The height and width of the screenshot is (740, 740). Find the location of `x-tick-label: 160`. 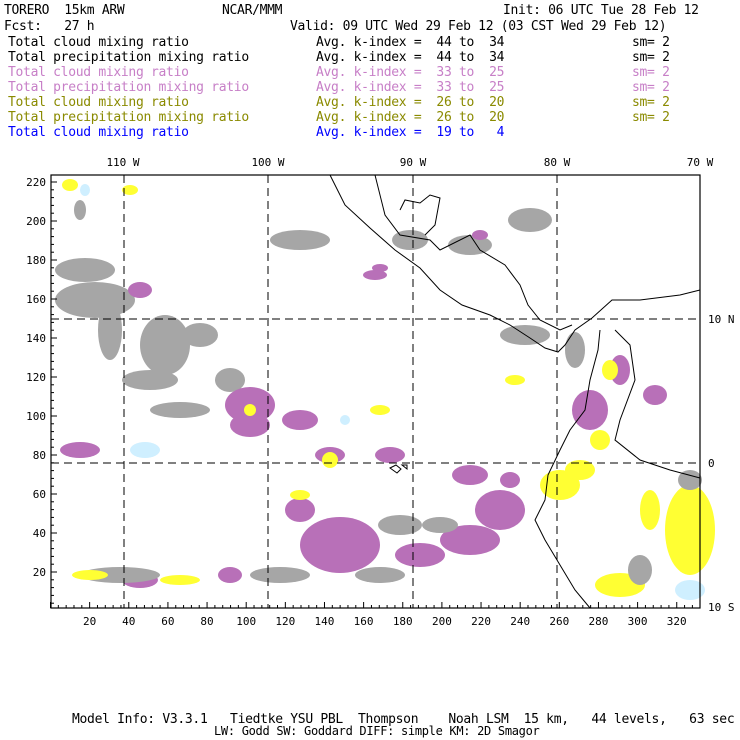

x-tick-label: 160 is located at coordinates (364, 621).